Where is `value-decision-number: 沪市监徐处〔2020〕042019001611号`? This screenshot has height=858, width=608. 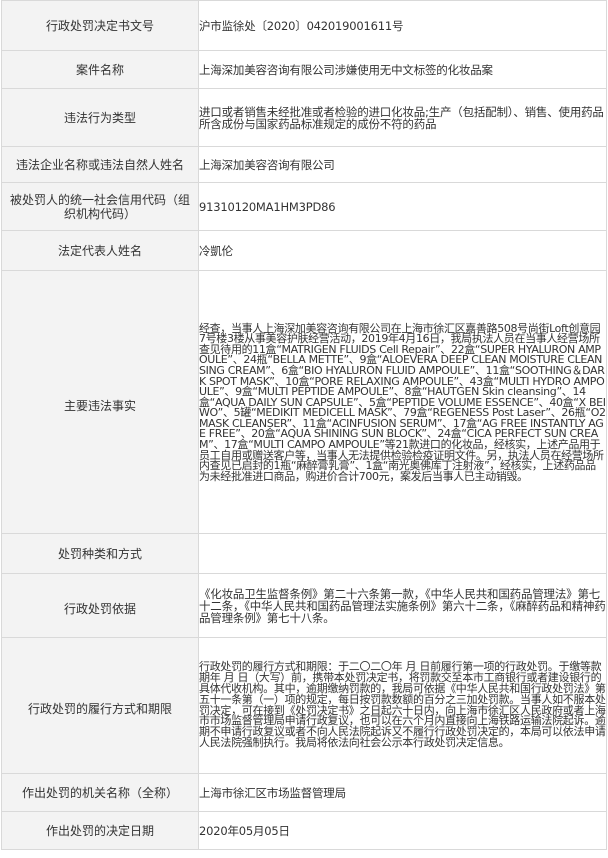
value-decision-number: 沪市监徐处〔2020〕042019001611号 is located at coordinates (402, 25).